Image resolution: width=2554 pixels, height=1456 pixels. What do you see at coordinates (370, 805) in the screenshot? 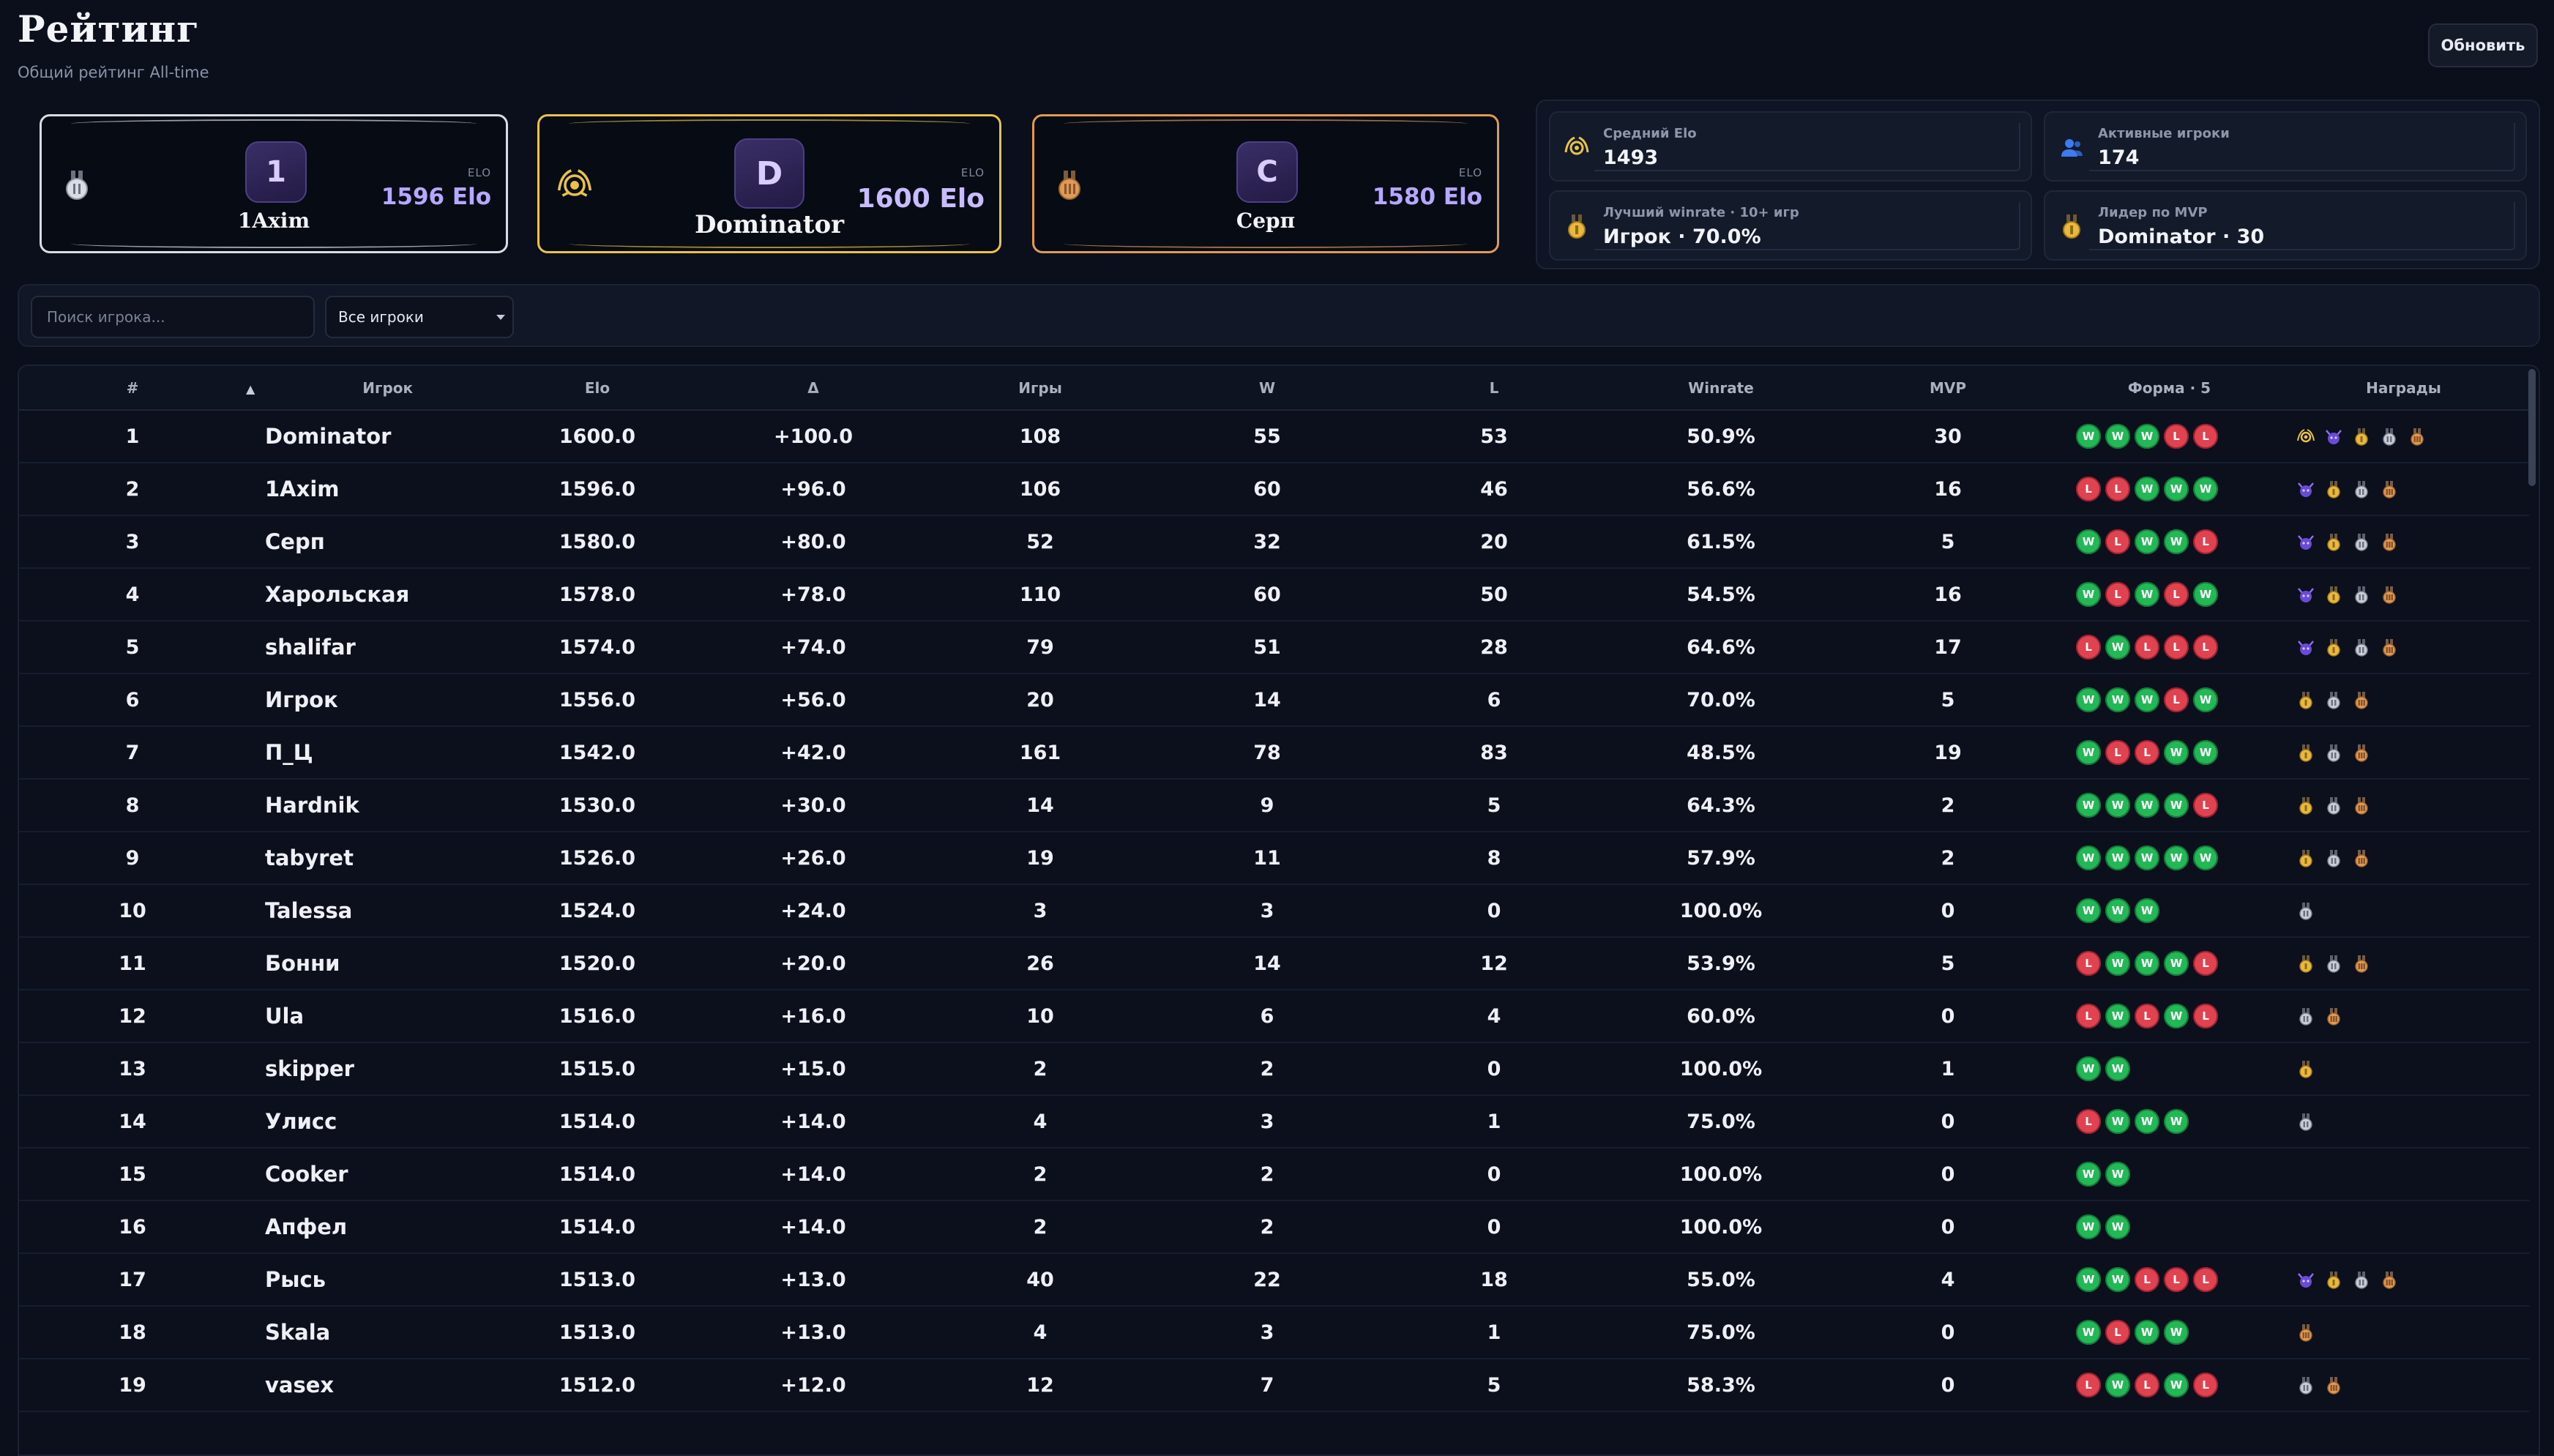
I see `cell-player: Hardnik` at bounding box center [370, 805].